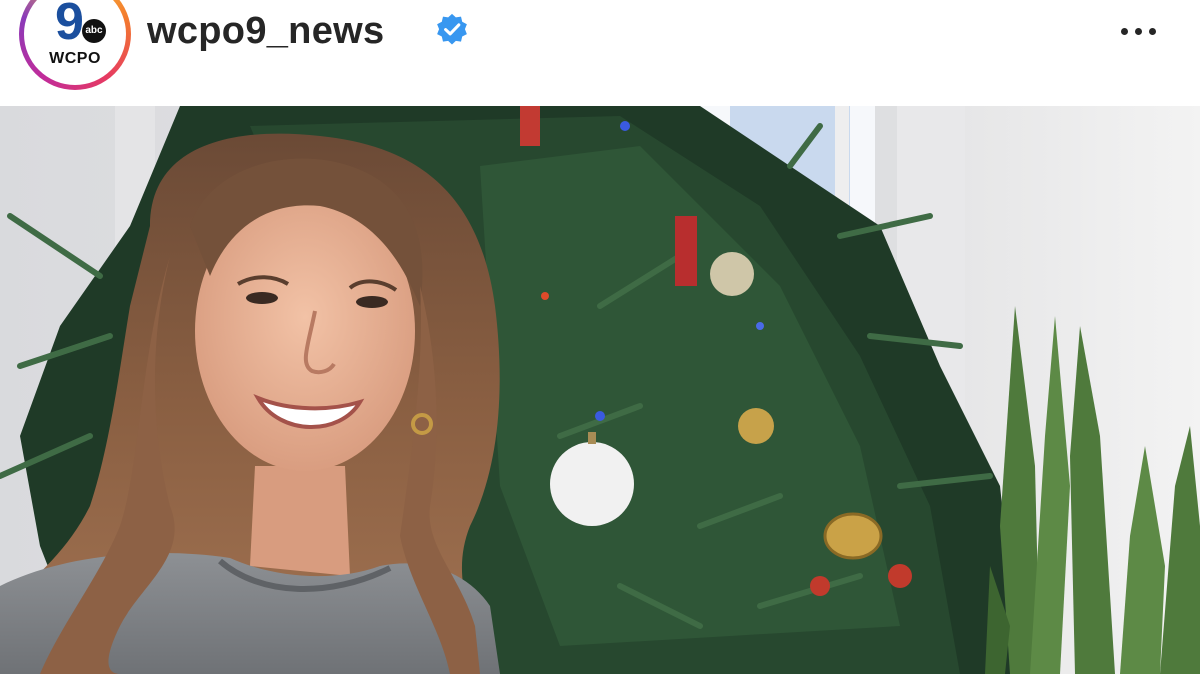 The width and height of the screenshot is (1200, 674). I want to click on logo-text: WCPO, so click(75, 58).